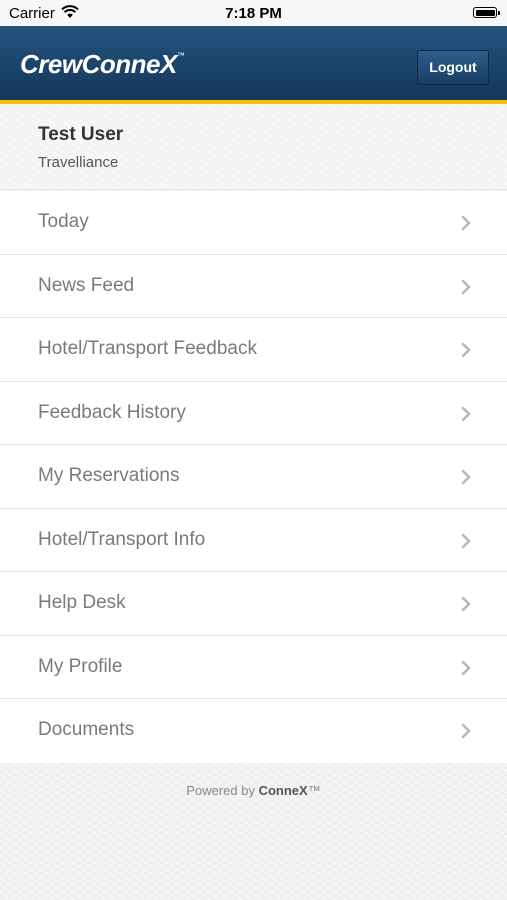  Describe the element at coordinates (109, 475) in the screenshot. I see `menu-item-label: My Reservations` at that location.